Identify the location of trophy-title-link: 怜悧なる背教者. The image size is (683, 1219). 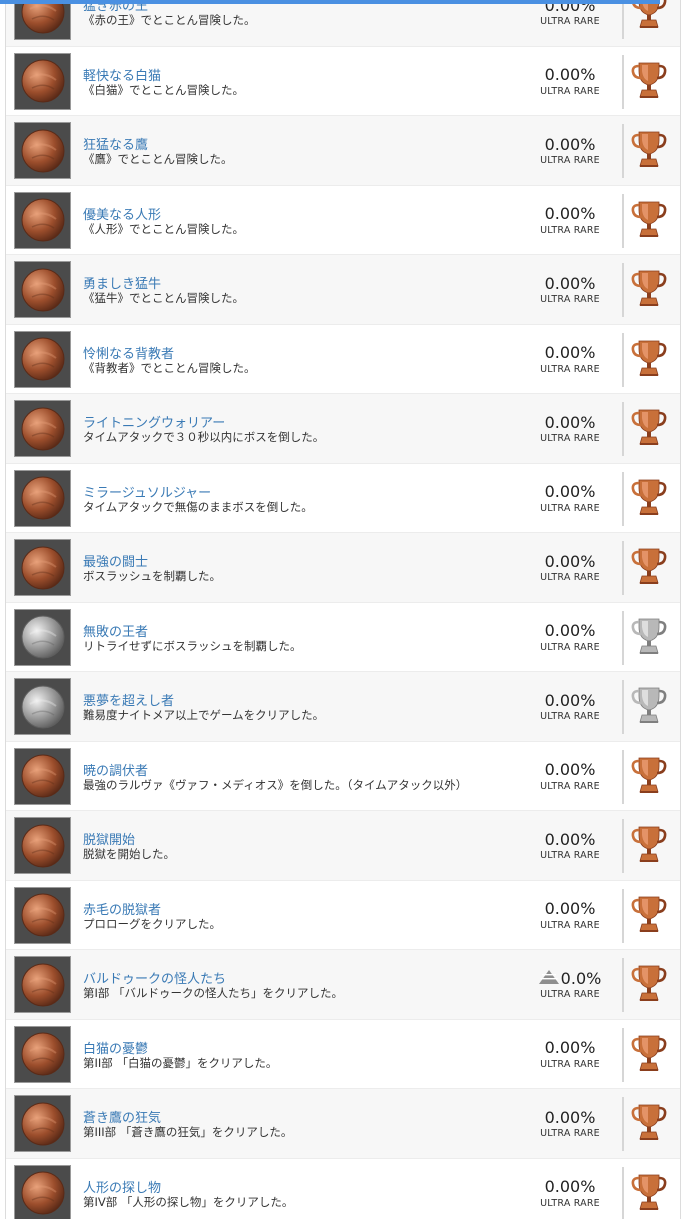
(128, 352).